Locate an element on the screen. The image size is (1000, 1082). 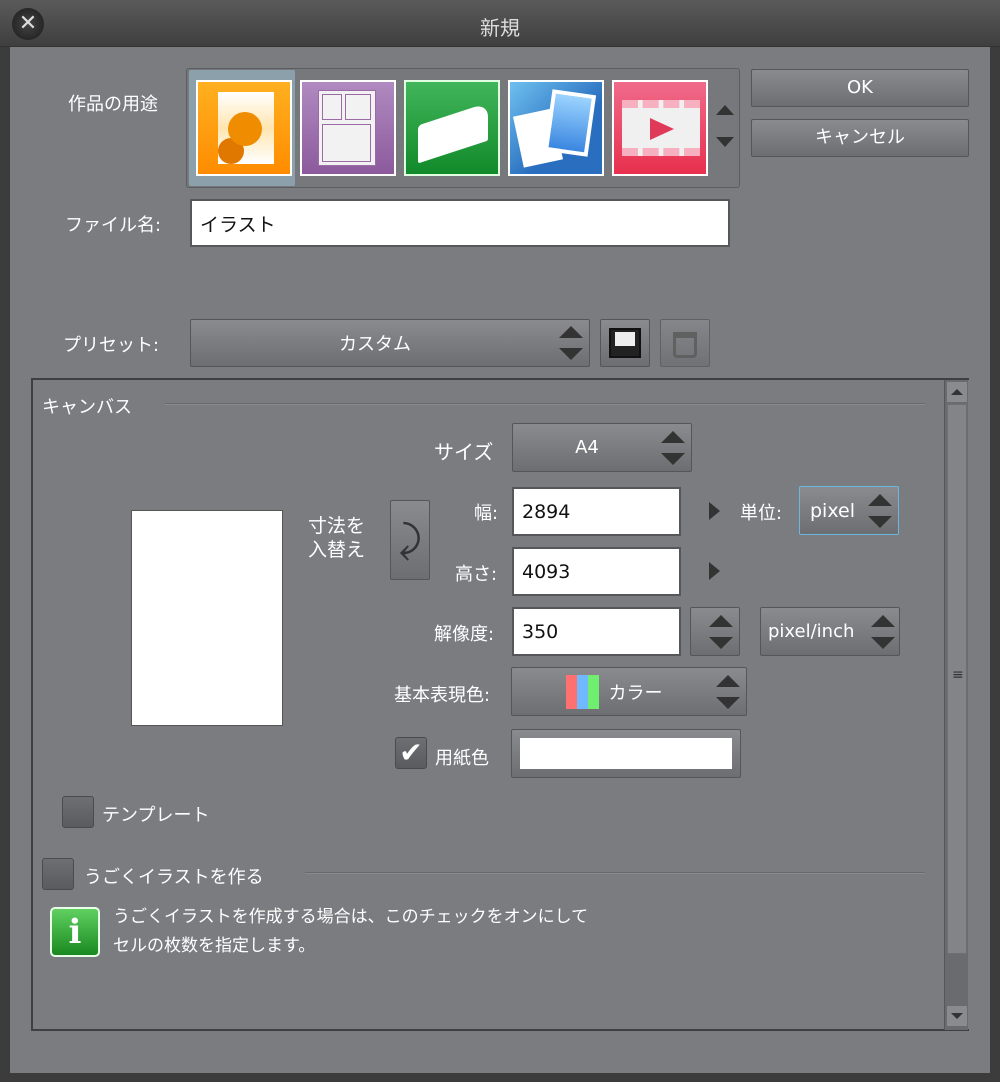
unit-dropdown: pixel is located at coordinates (849, 510).